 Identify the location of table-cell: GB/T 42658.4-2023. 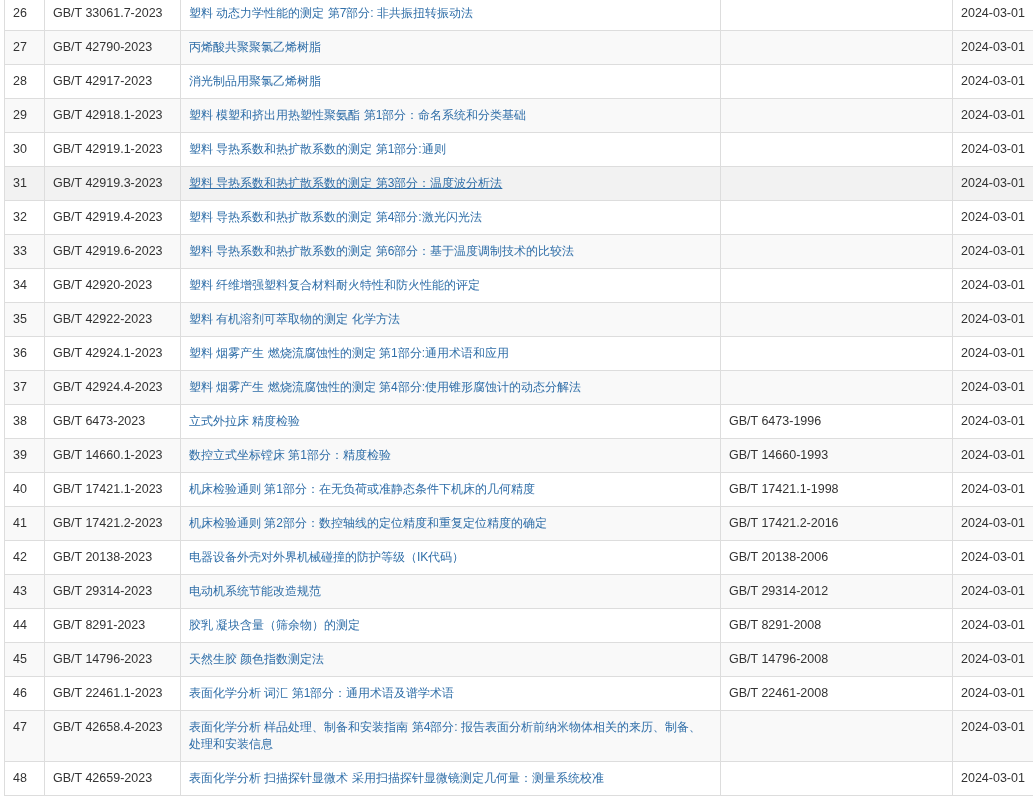
(112, 736).